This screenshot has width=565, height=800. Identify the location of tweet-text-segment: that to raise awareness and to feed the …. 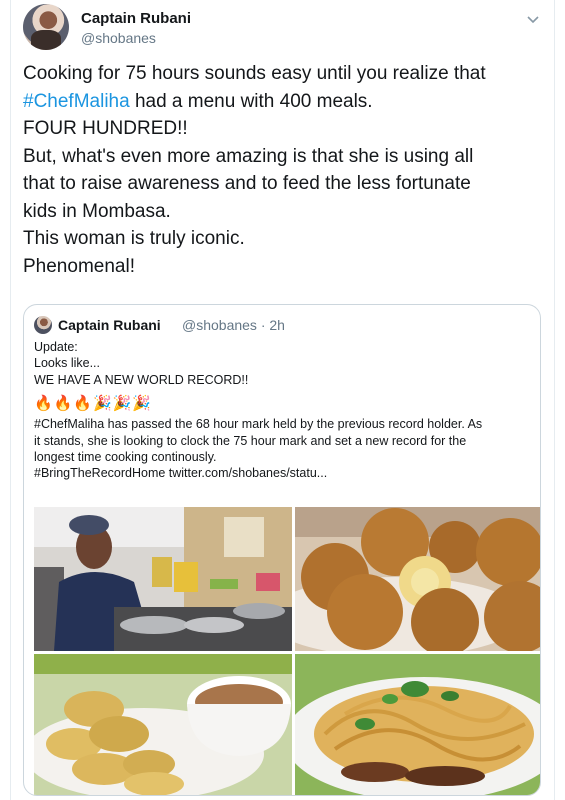
(247, 183).